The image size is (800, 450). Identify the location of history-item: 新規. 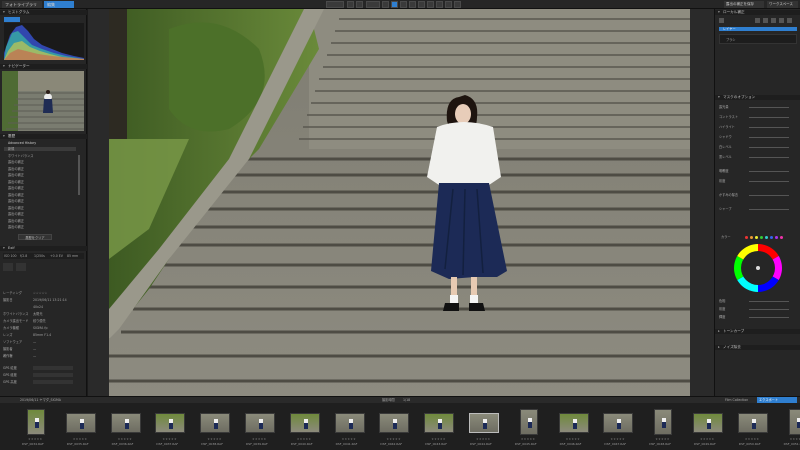
(40, 149).